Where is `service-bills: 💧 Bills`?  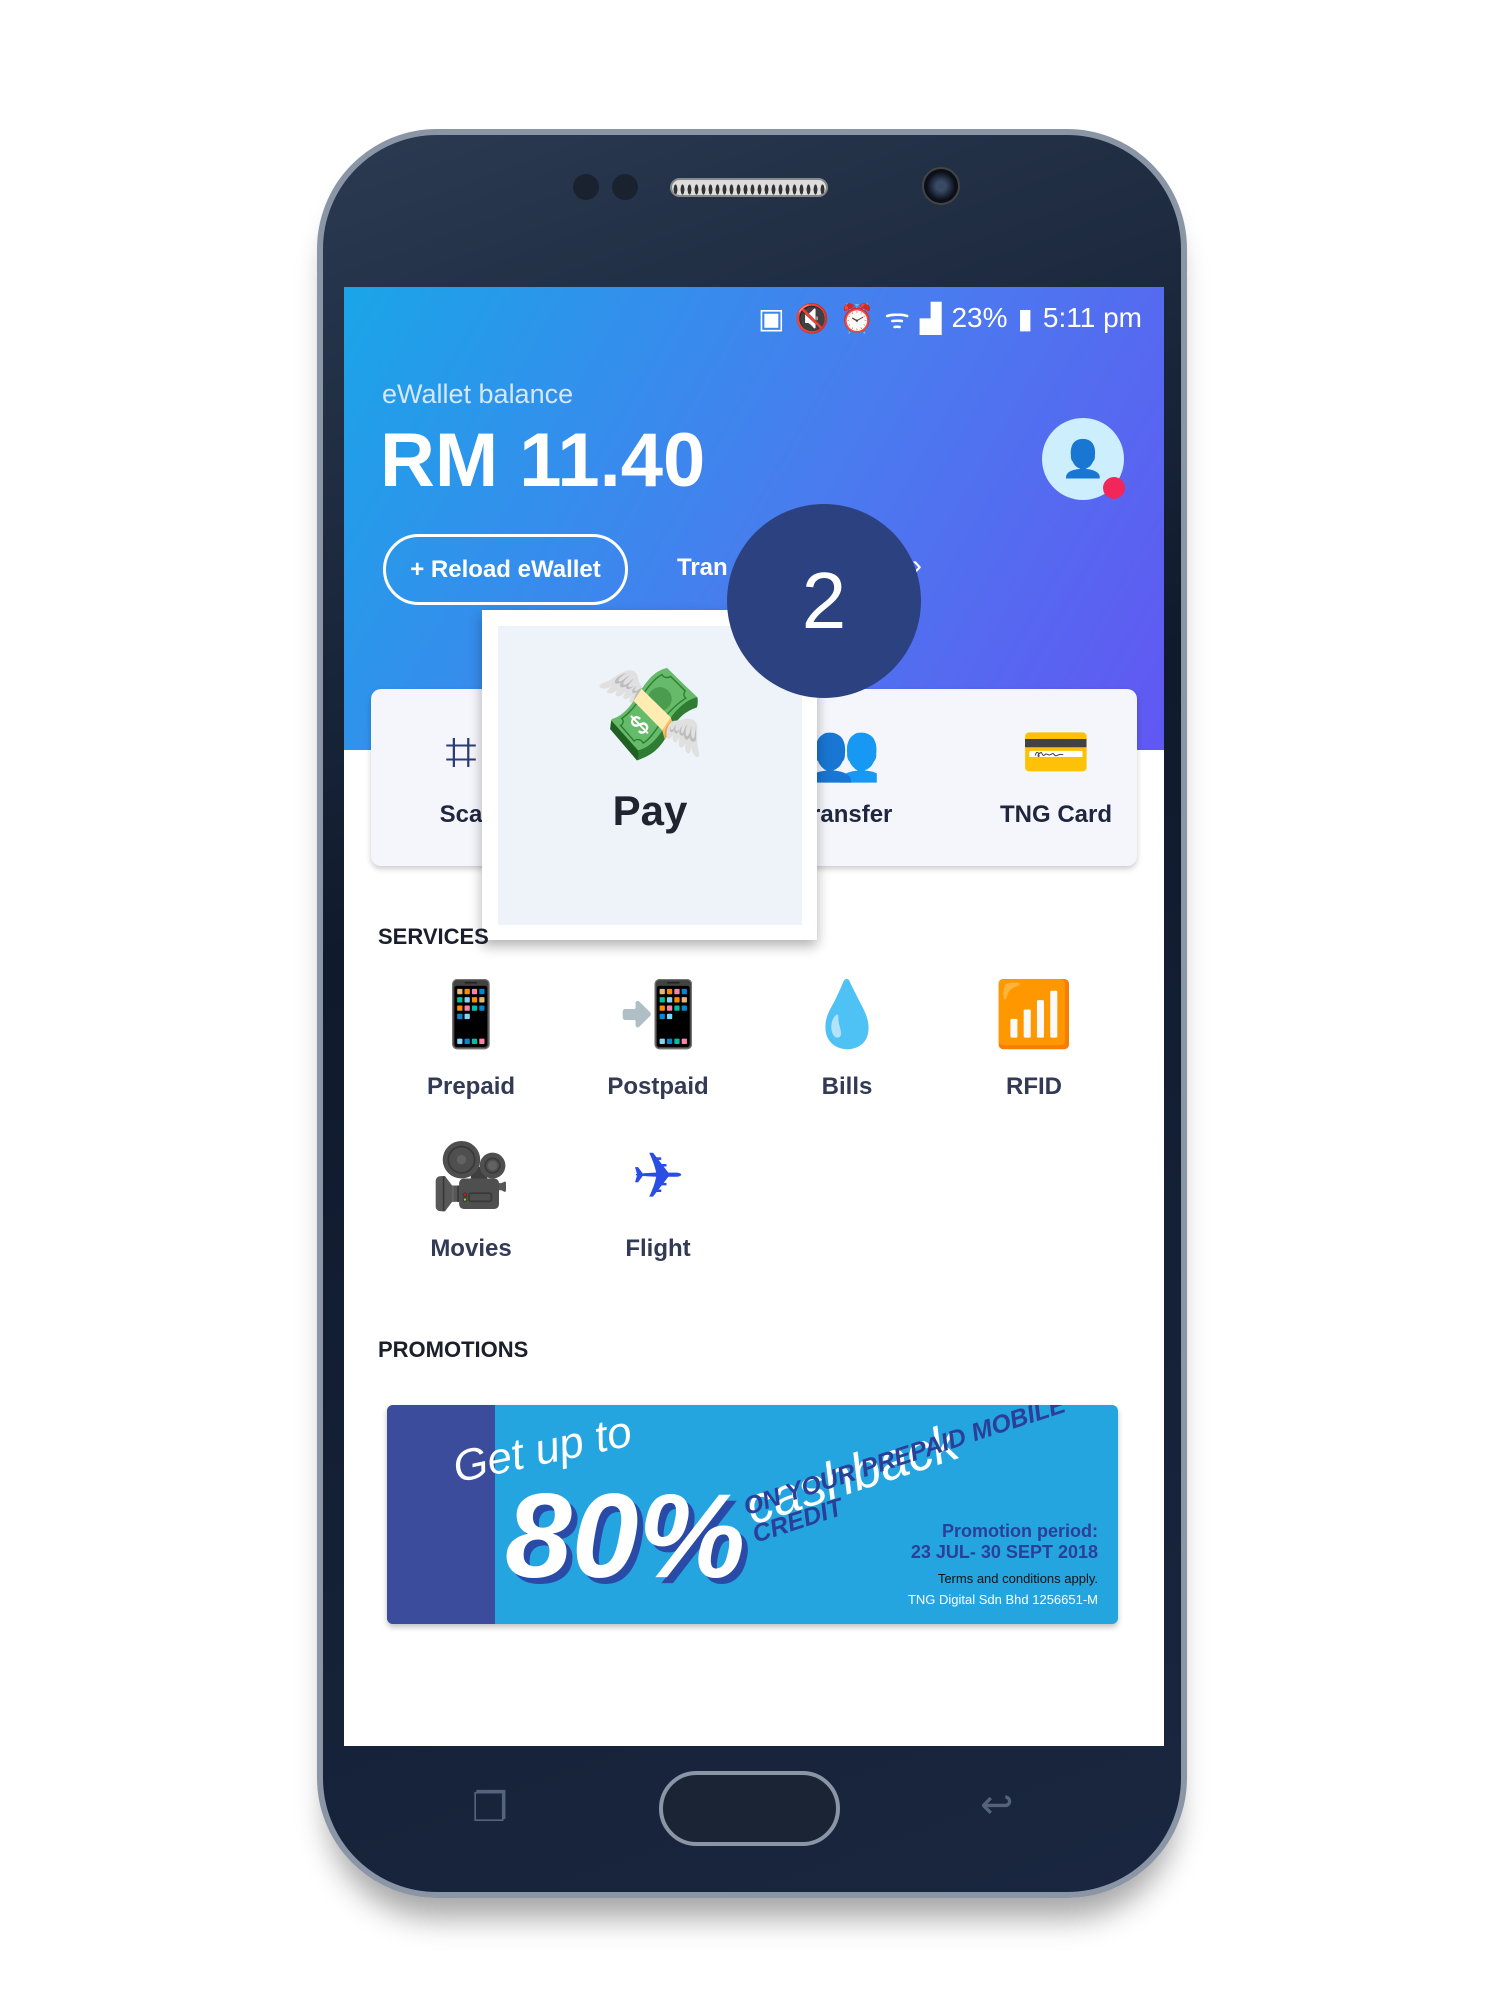 service-bills: 💧 Bills is located at coordinates (847, 1039).